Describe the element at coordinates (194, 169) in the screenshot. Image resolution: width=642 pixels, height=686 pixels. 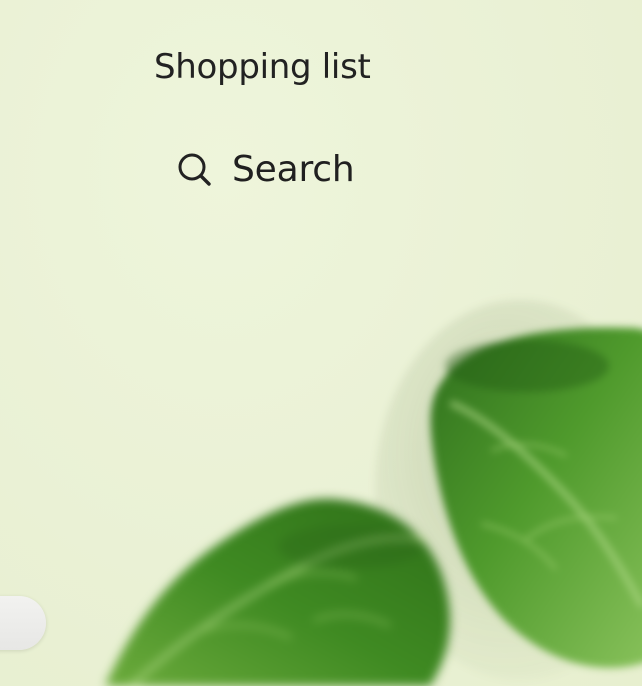
I see `search-icon` at that location.